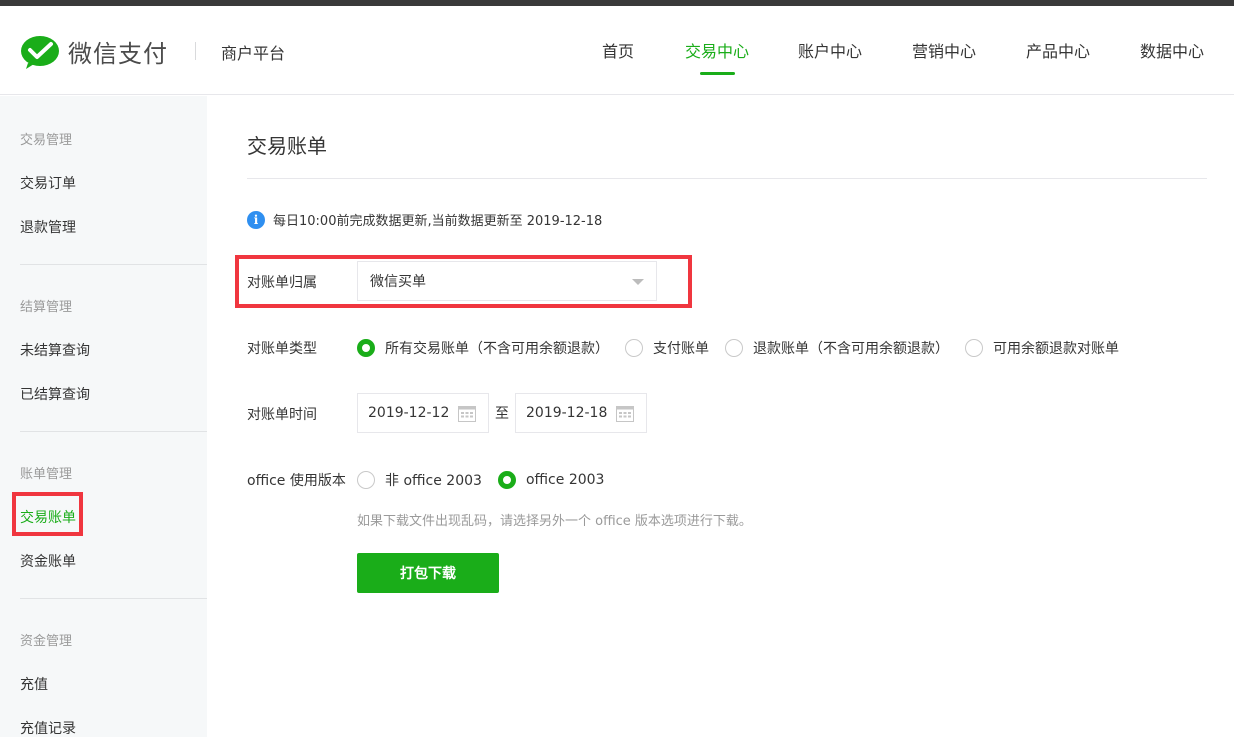 This screenshot has width=1234, height=738. What do you see at coordinates (1058, 50) in the screenshot?
I see `nav-product-center: 产品中心` at bounding box center [1058, 50].